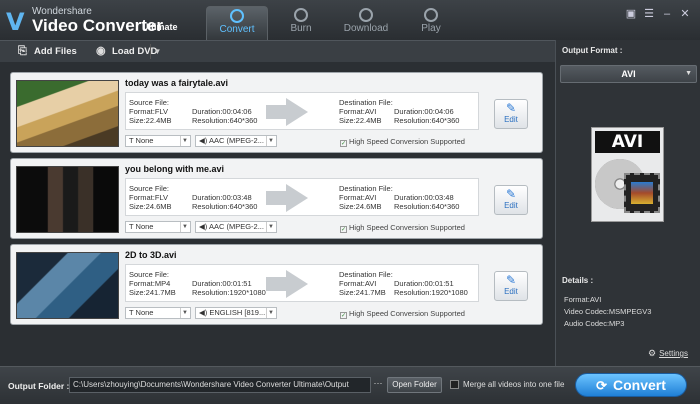  I want to click on tab-download: Download, so click(366, 23).